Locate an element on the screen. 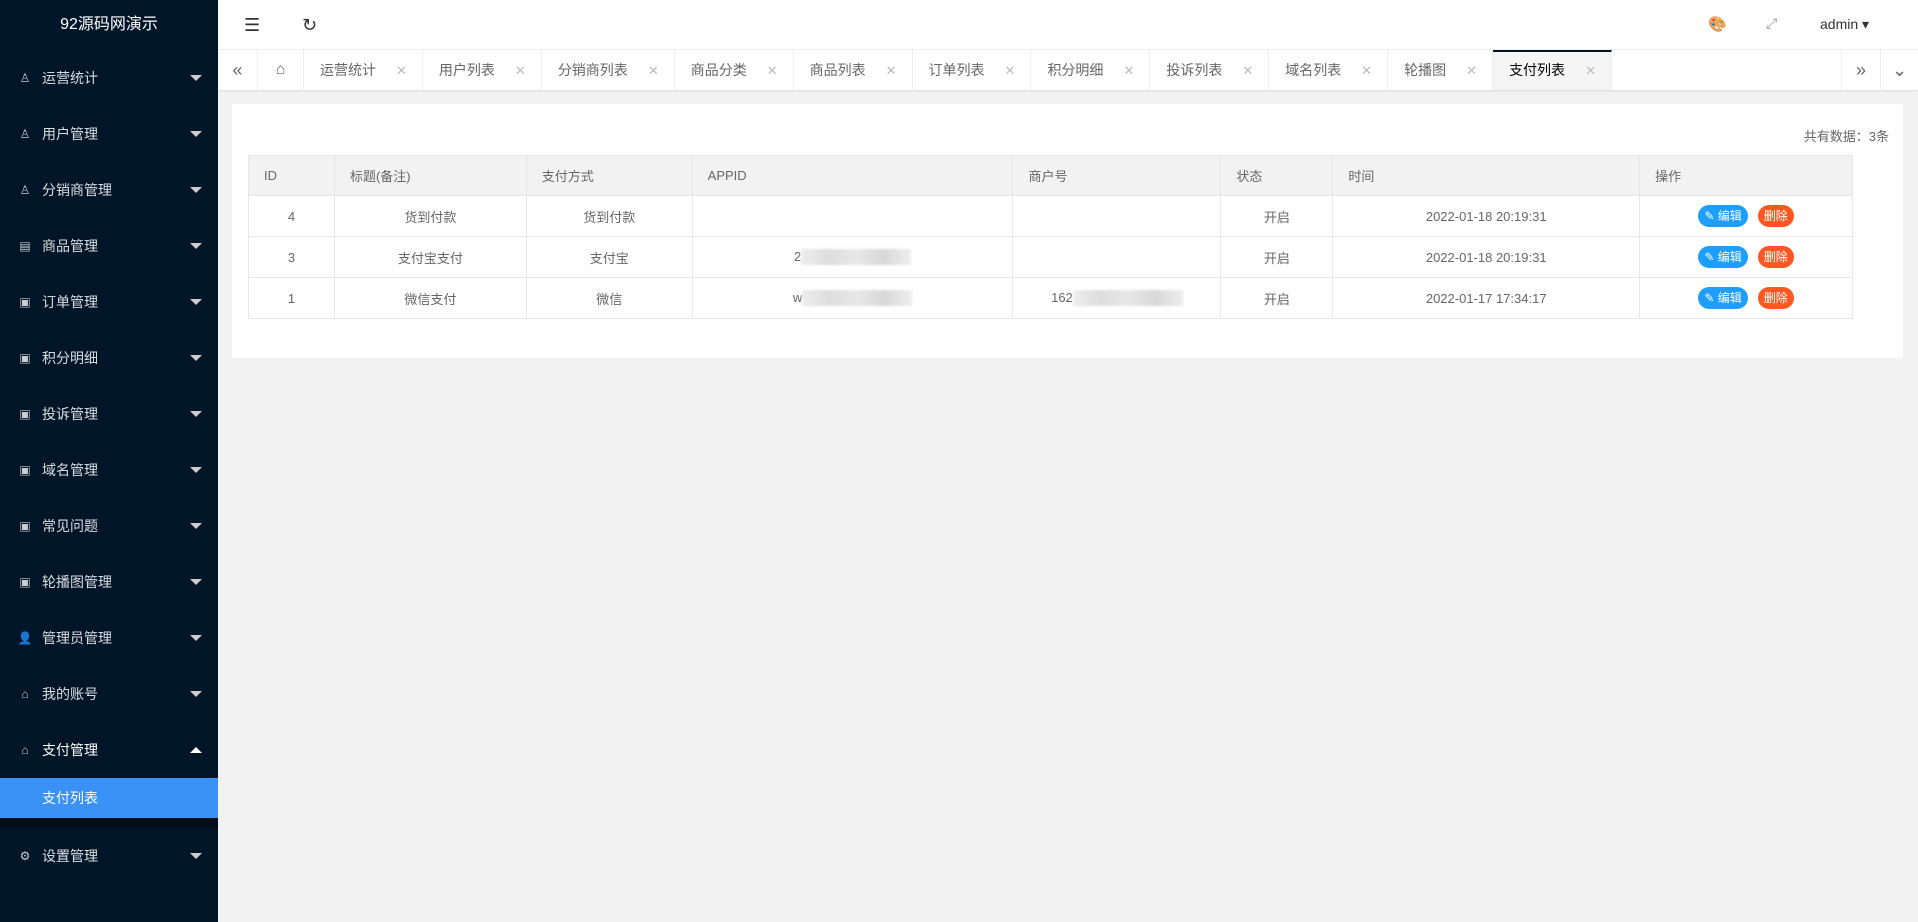  tab-1: 用户列表 ✕ is located at coordinates (482, 70).